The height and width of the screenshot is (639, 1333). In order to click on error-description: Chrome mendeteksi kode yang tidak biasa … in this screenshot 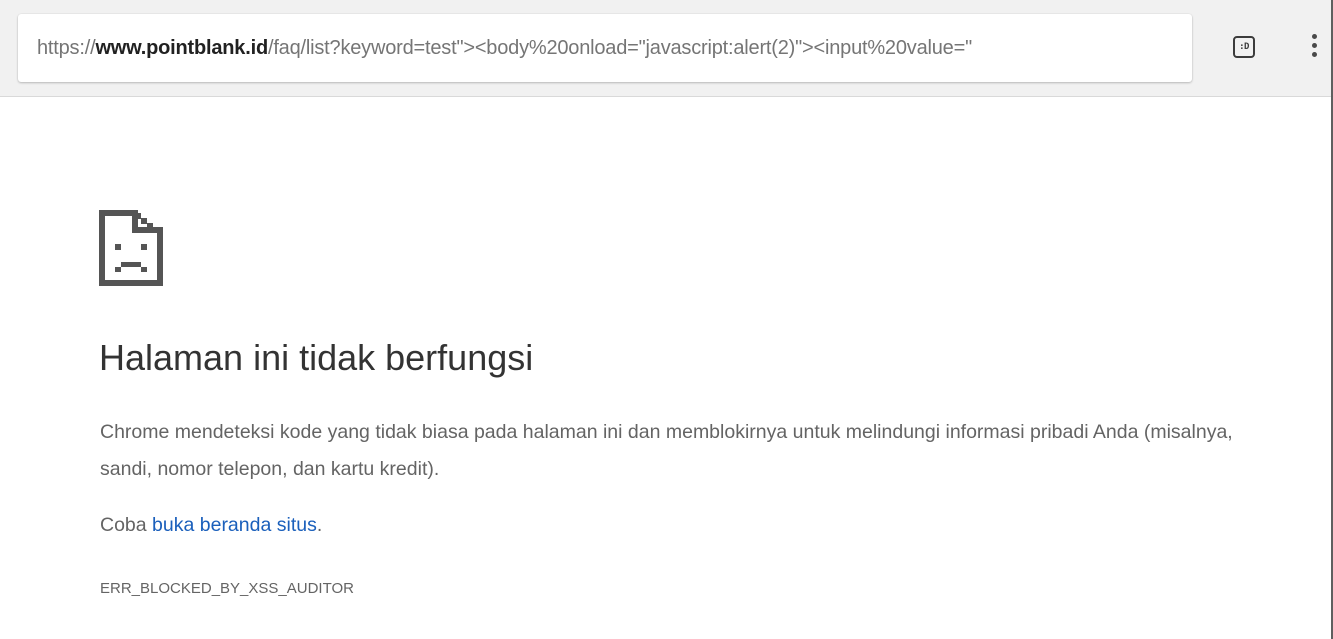, I will do `click(666, 450)`.